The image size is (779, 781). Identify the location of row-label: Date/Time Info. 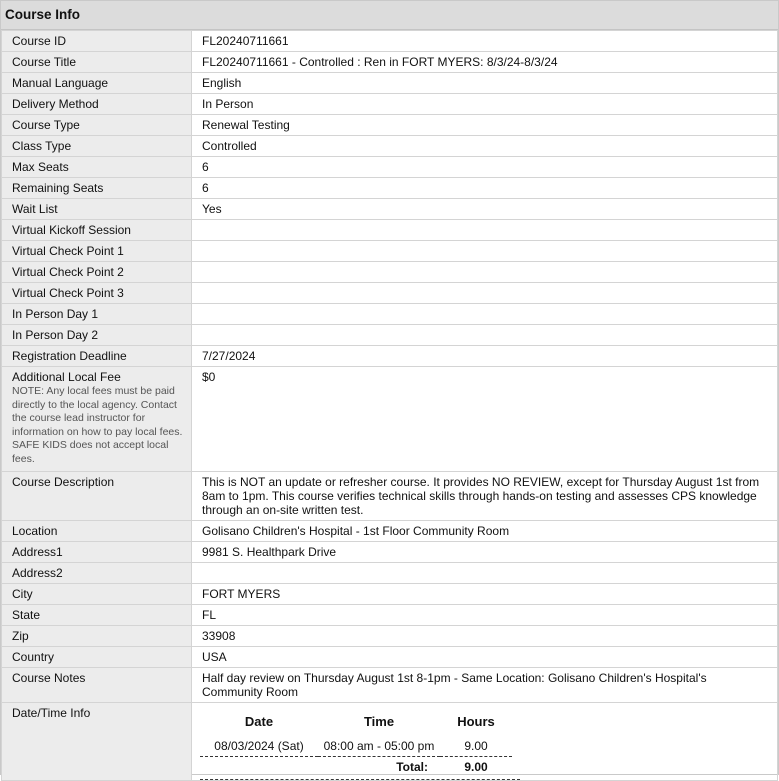
(96, 741).